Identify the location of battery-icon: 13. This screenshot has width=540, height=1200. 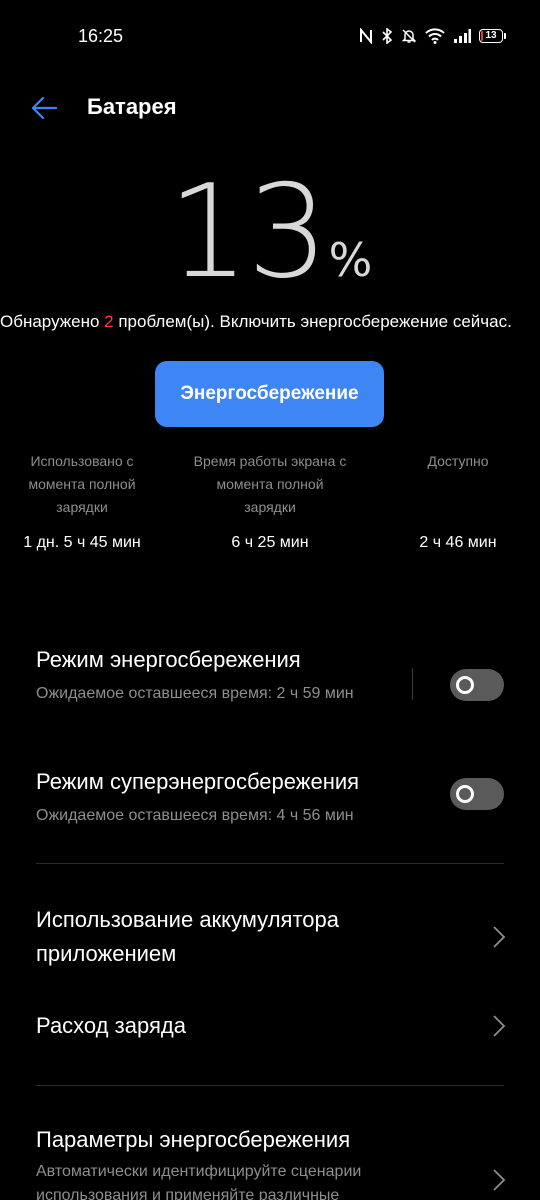
(491, 36).